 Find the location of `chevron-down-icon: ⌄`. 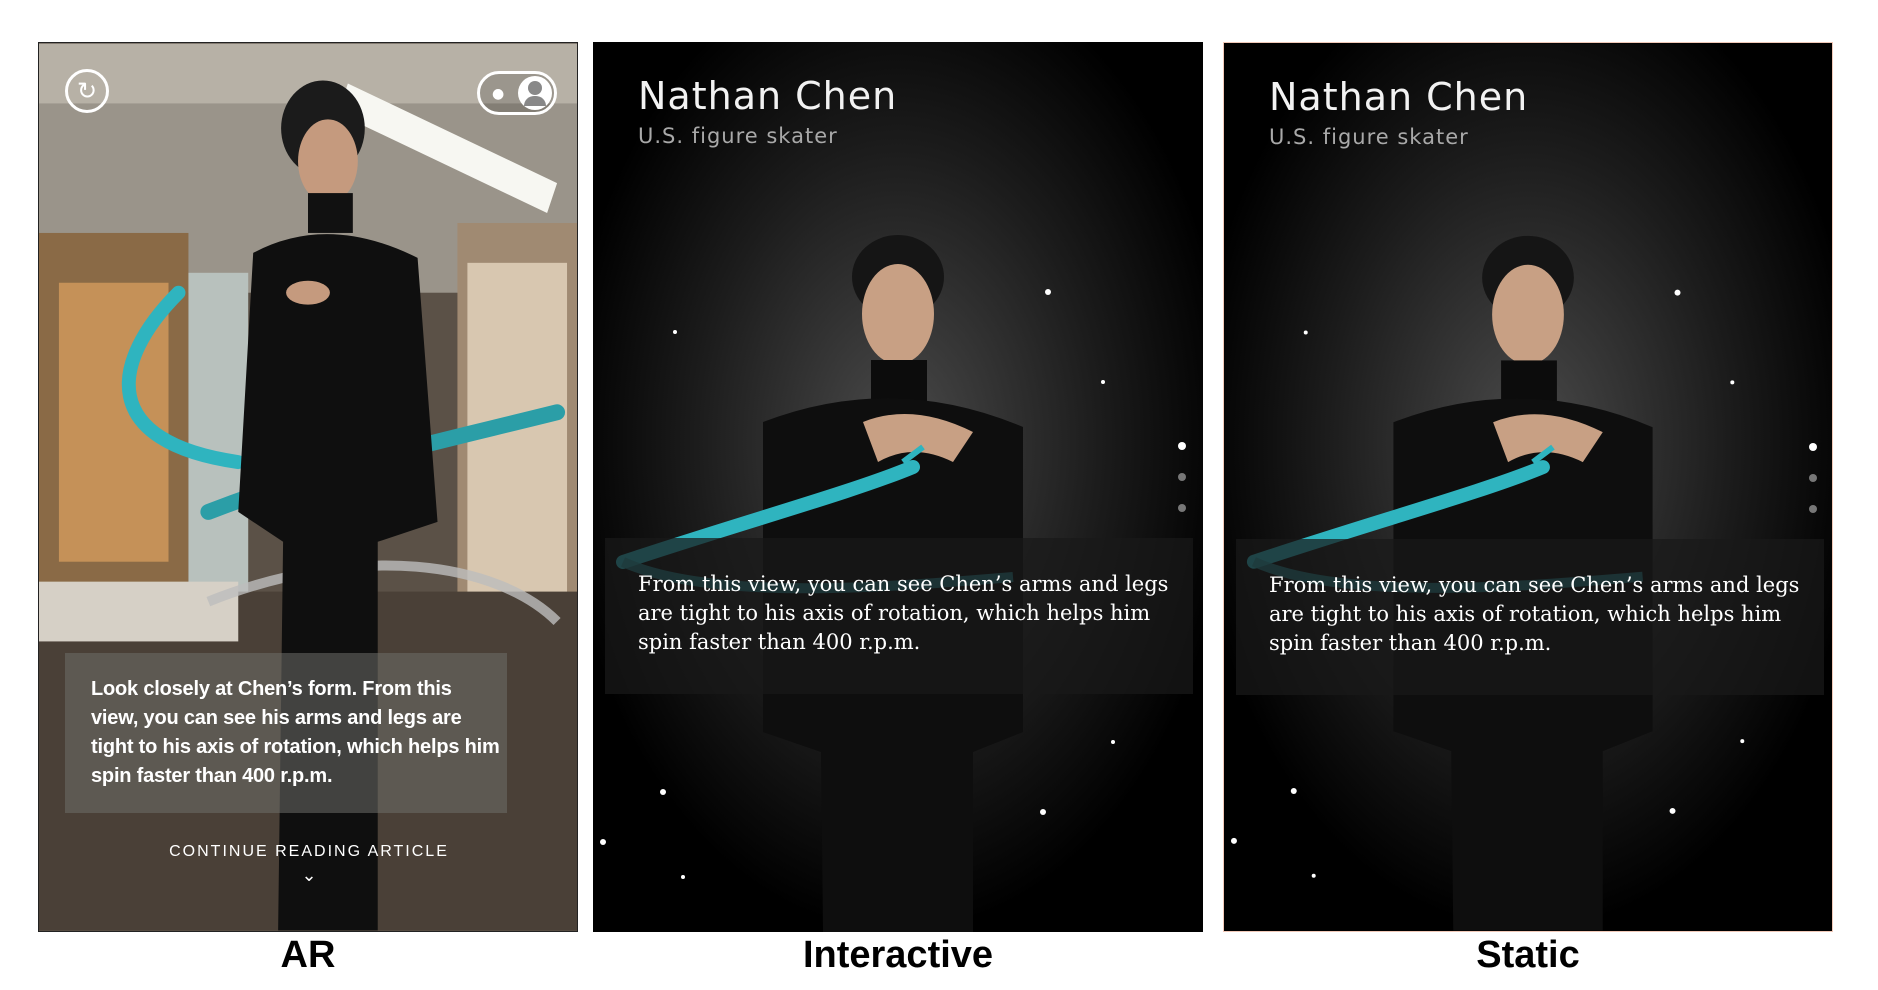

chevron-down-icon: ⌄ is located at coordinates (308, 875).